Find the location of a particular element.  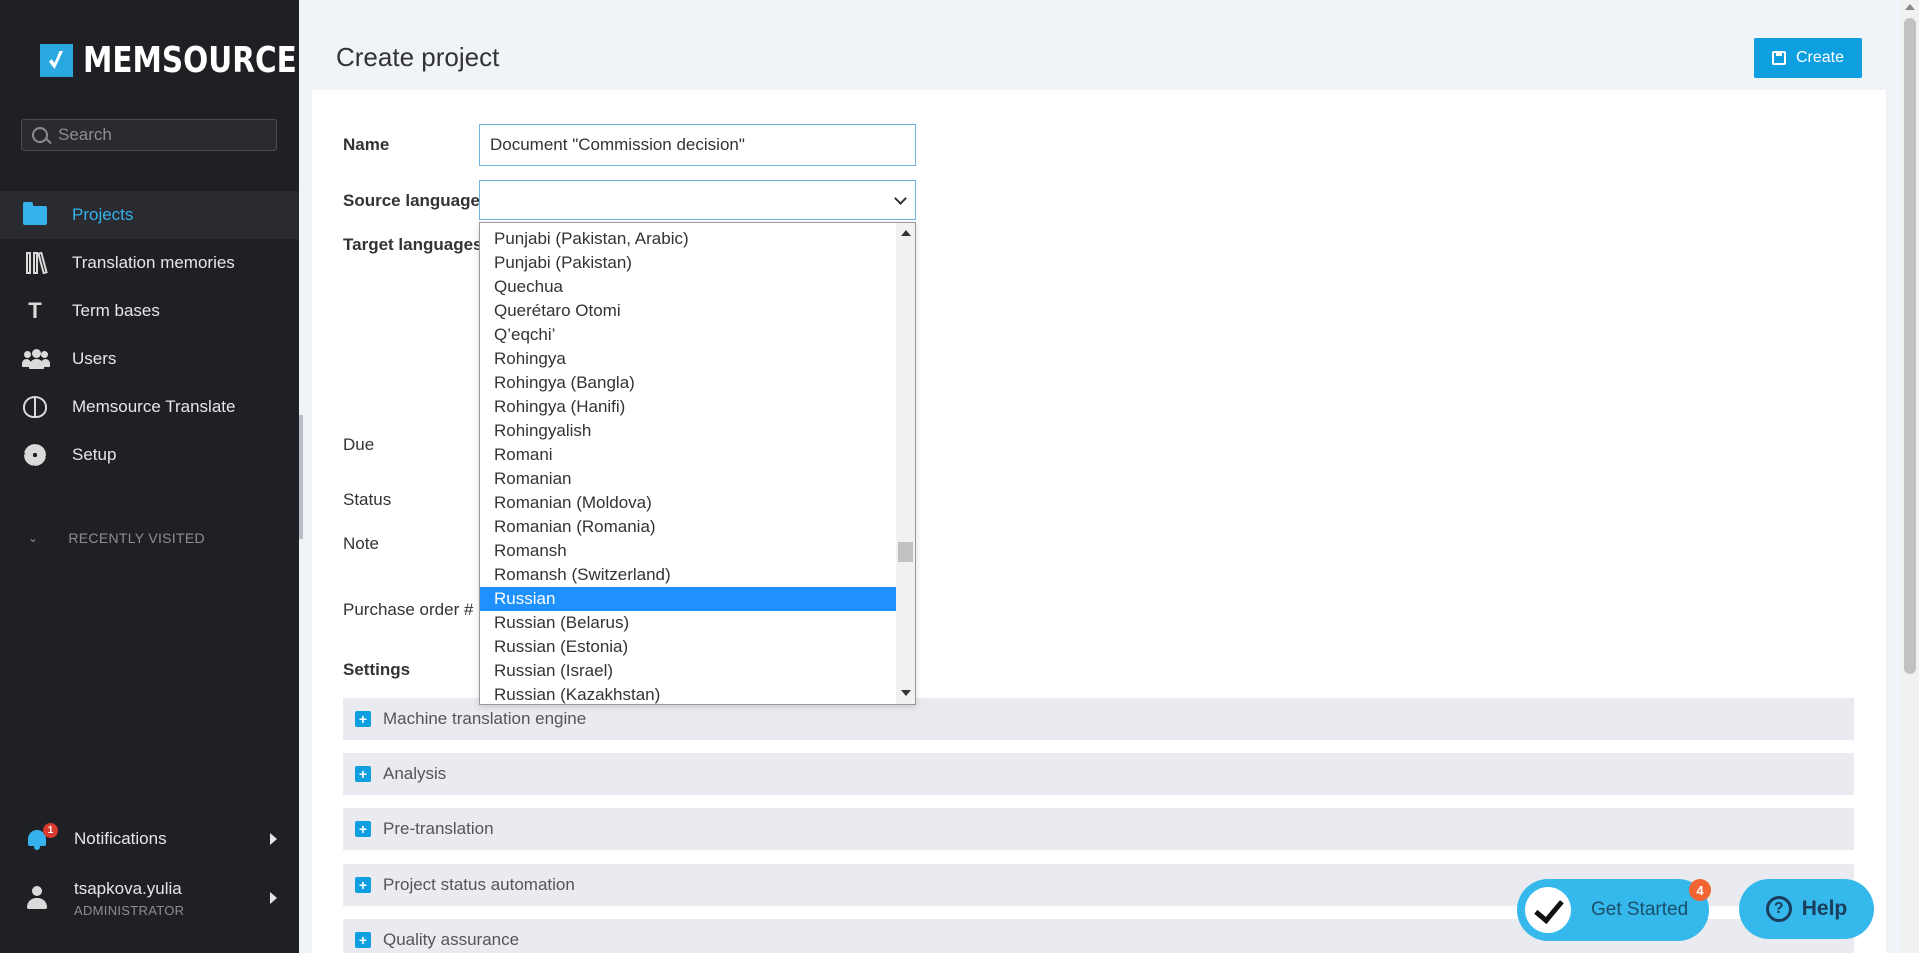

language-option: Quechua is located at coordinates (688, 287).